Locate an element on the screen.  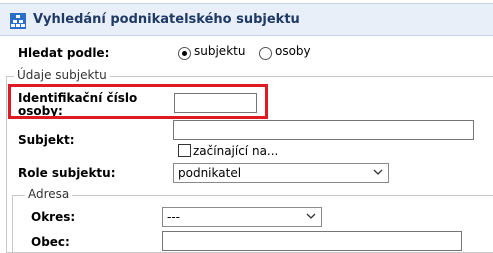
starts-with-checkbox is located at coordinates (184, 150).